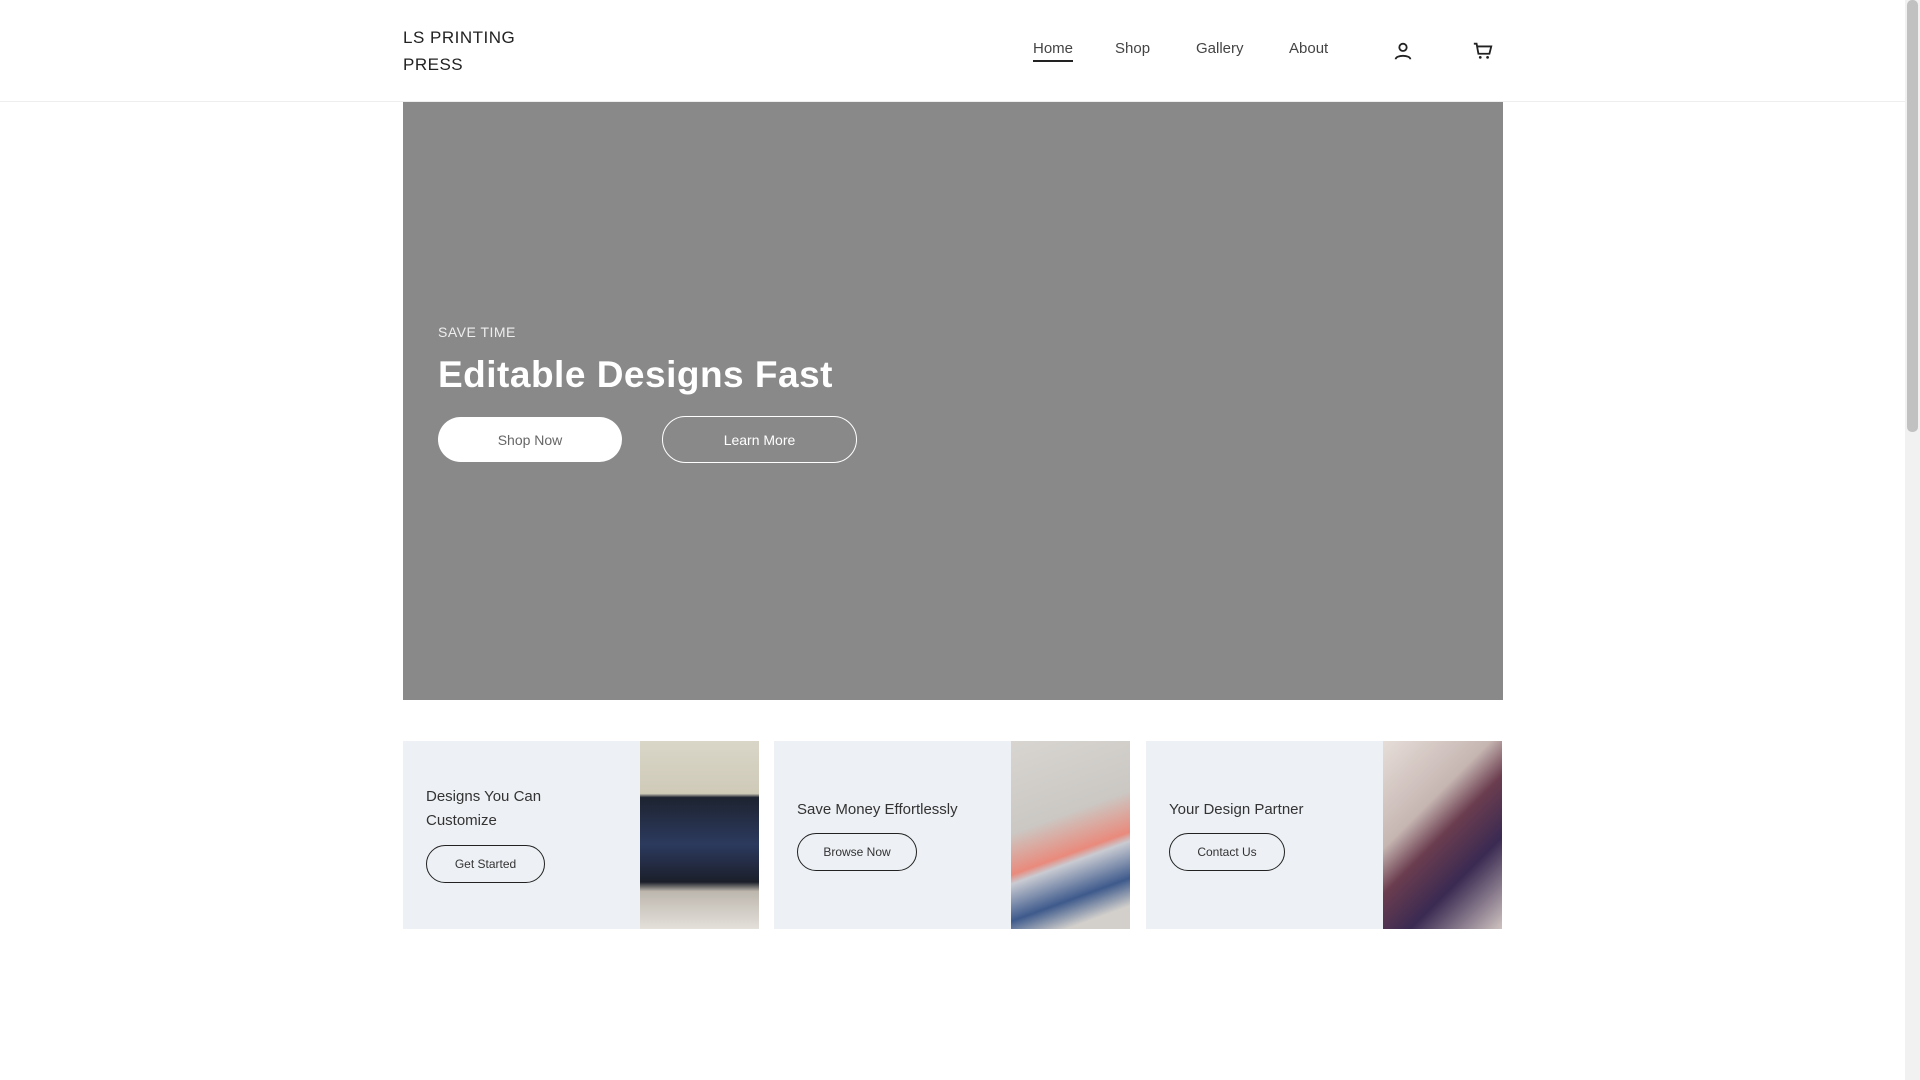  What do you see at coordinates (759, 439) in the screenshot?
I see `learn-more-button: Learn More` at bounding box center [759, 439].